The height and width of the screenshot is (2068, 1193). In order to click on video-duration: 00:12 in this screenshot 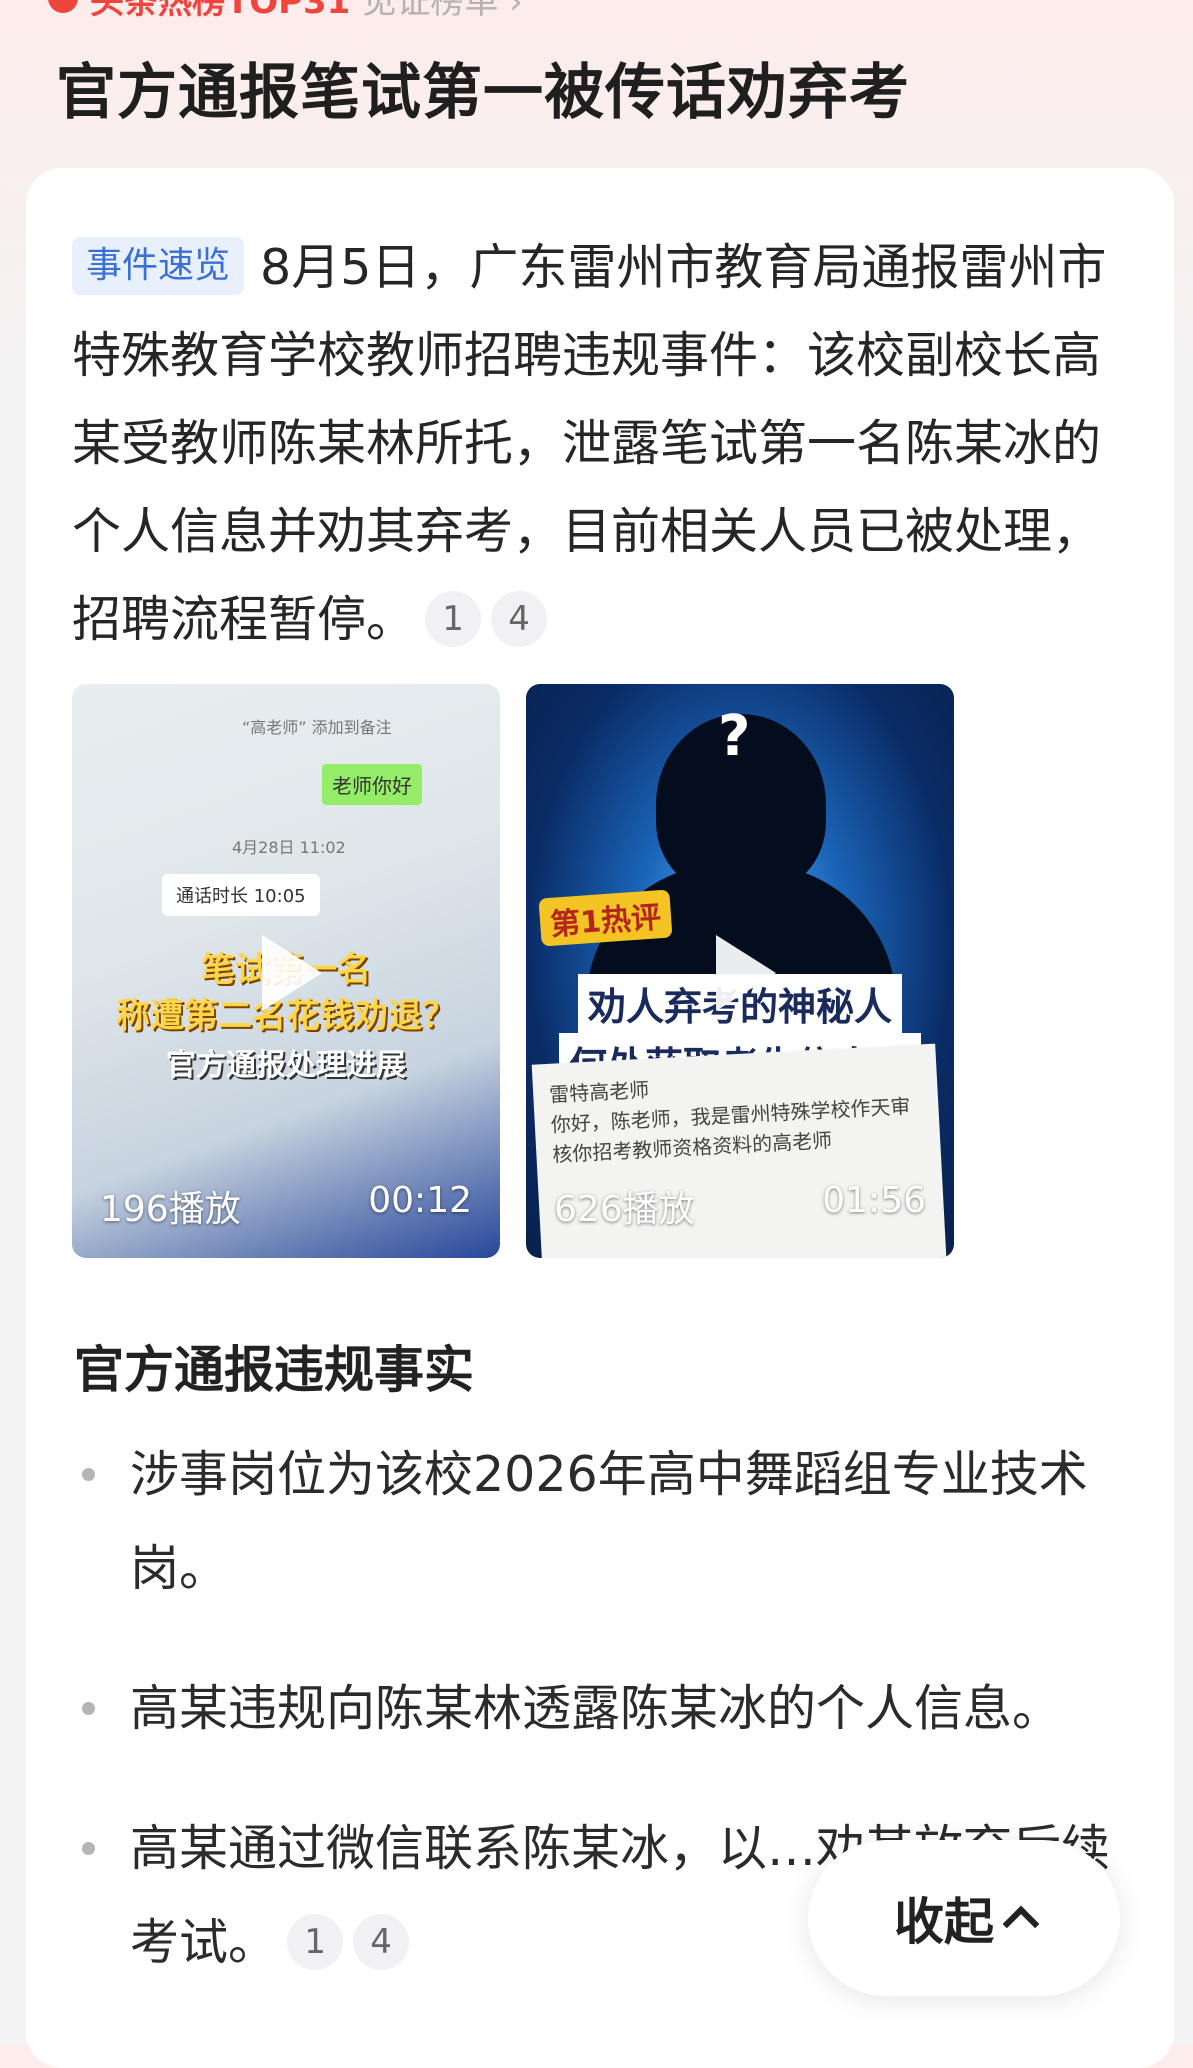, I will do `click(420, 1200)`.